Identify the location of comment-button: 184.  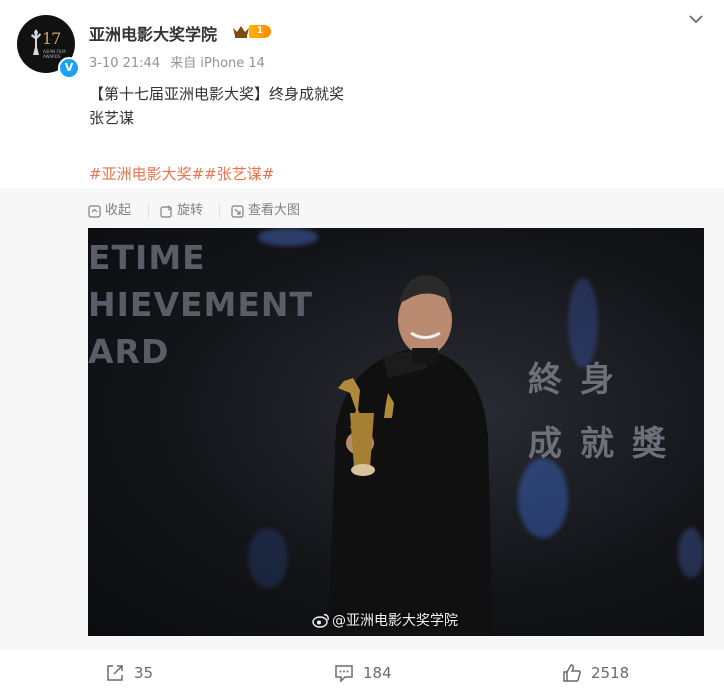
(369, 673).